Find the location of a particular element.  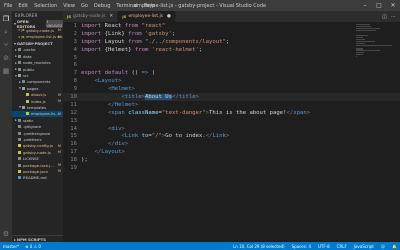

code-text: <div> is located at coordinates (103, 129).